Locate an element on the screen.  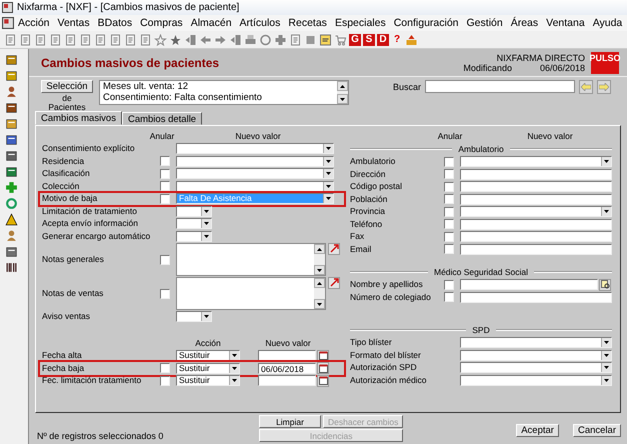
selection-button: Selección is located at coordinates (67, 86).